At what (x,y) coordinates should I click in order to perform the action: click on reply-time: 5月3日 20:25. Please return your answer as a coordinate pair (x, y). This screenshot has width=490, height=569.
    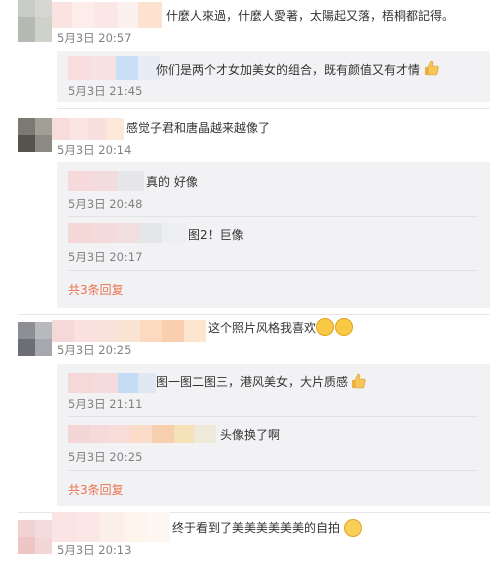
    Looking at the image, I should click on (105, 457).